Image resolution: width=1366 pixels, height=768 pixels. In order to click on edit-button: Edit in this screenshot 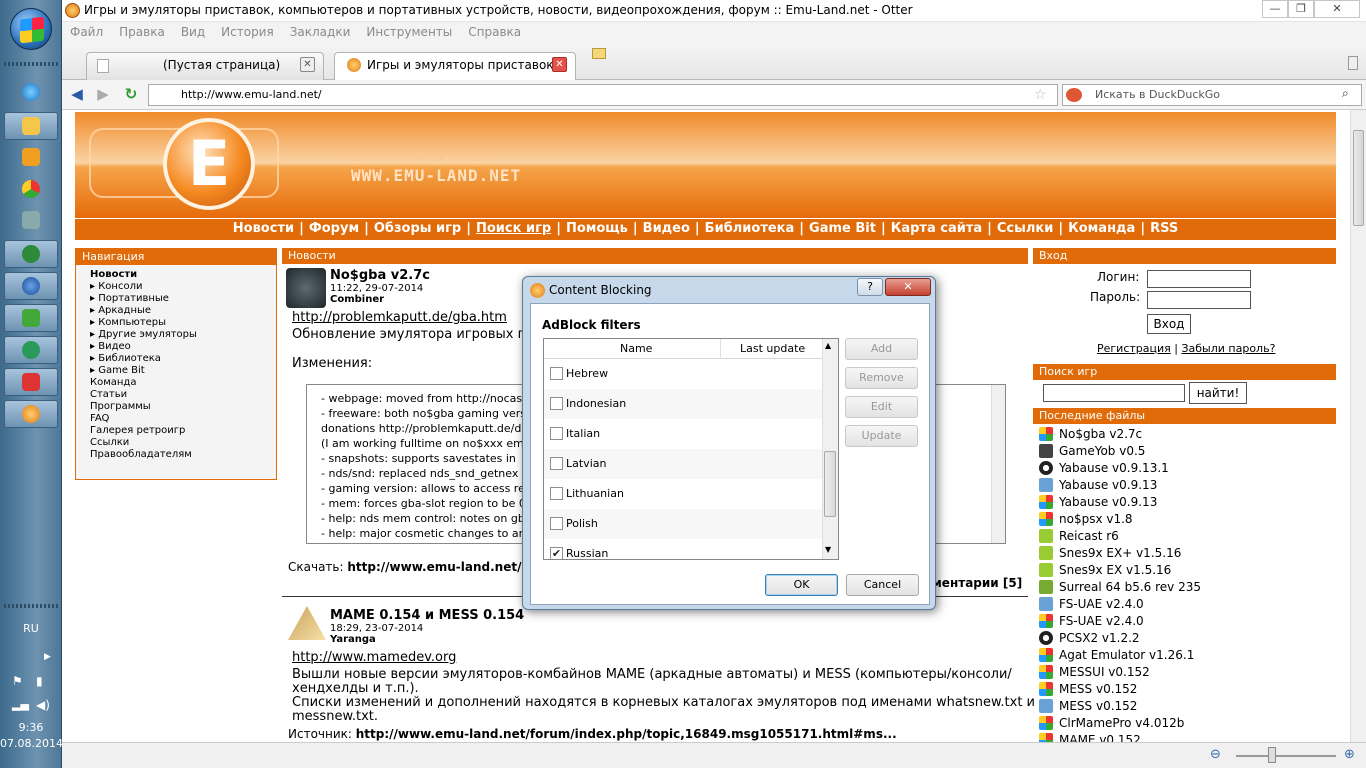, I will do `click(881, 407)`.